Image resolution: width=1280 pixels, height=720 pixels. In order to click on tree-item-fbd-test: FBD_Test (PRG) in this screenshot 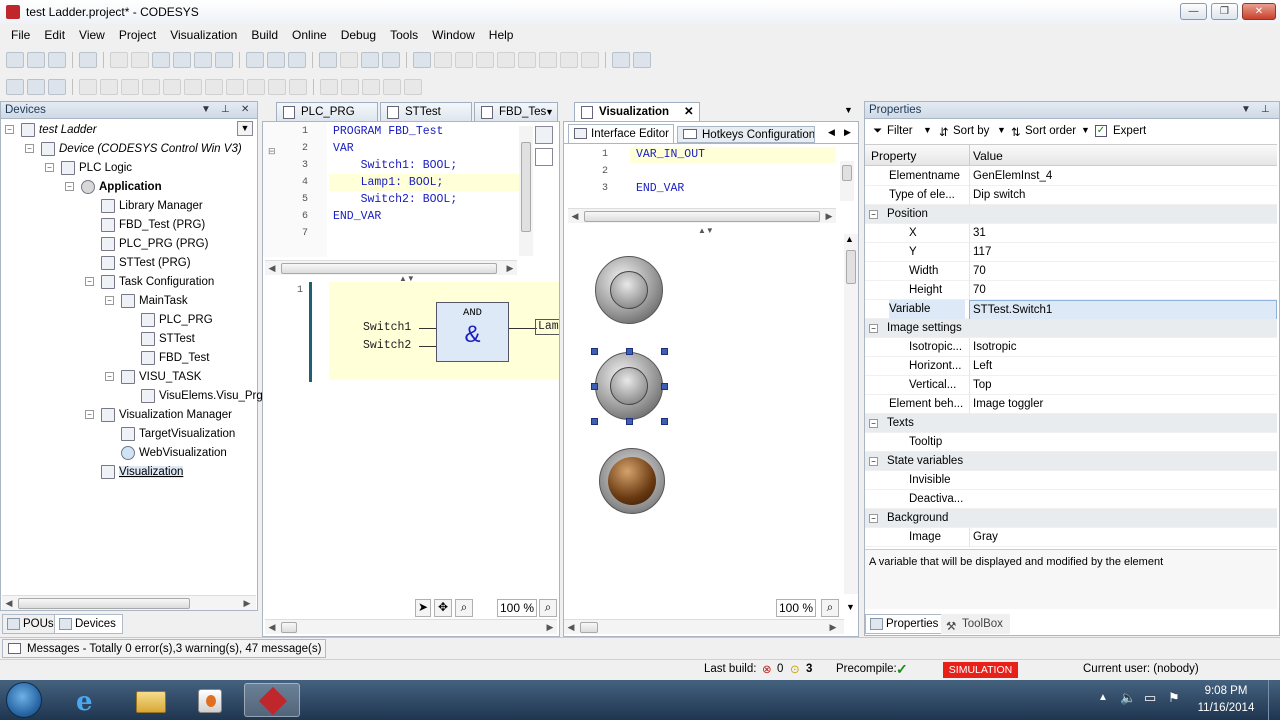, I will do `click(153, 224)`.